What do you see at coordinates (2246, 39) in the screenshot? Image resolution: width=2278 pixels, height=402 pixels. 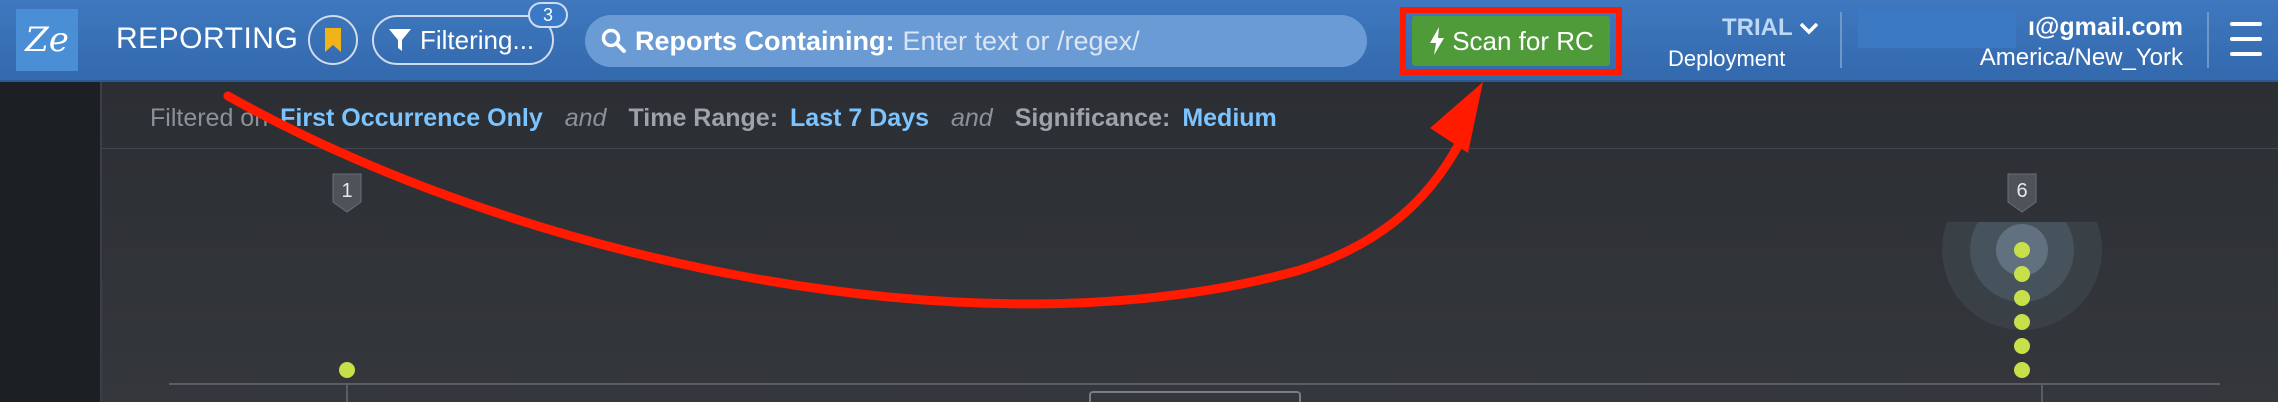 I see `hamburger-menu-icon` at bounding box center [2246, 39].